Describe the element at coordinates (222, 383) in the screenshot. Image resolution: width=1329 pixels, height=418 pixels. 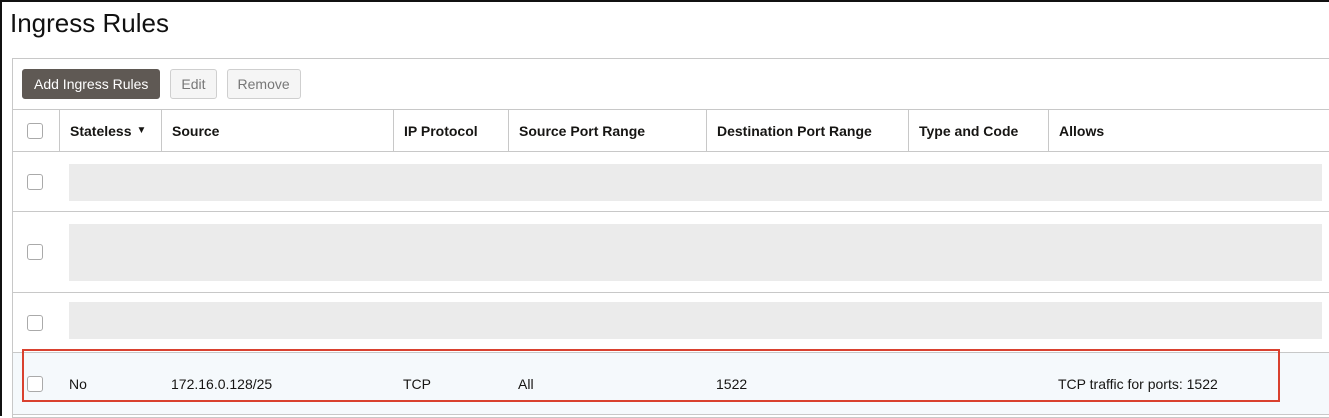
I see `cell-source: 172.16.0.128/25` at that location.